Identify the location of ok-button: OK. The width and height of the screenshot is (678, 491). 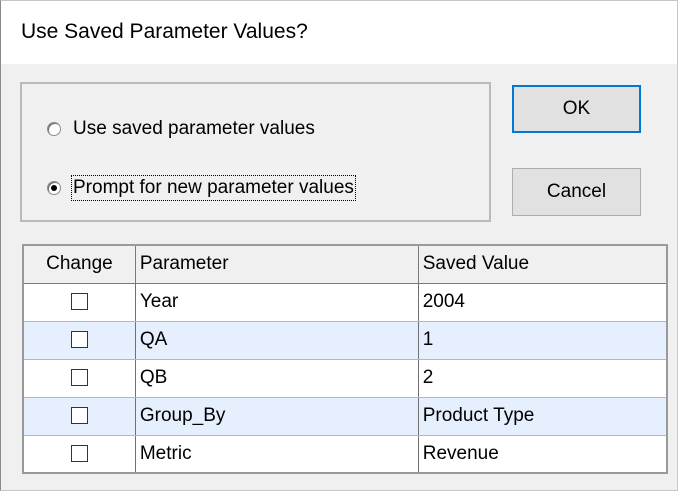
(576, 109).